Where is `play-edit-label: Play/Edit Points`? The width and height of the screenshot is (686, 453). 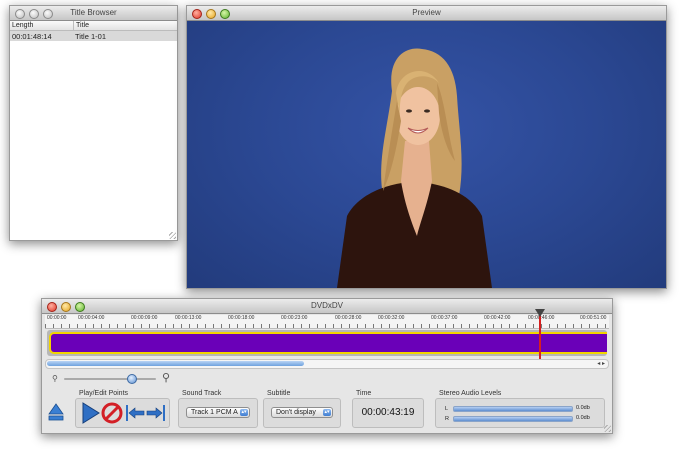
play-edit-label: Play/Edit Points is located at coordinates (104, 393).